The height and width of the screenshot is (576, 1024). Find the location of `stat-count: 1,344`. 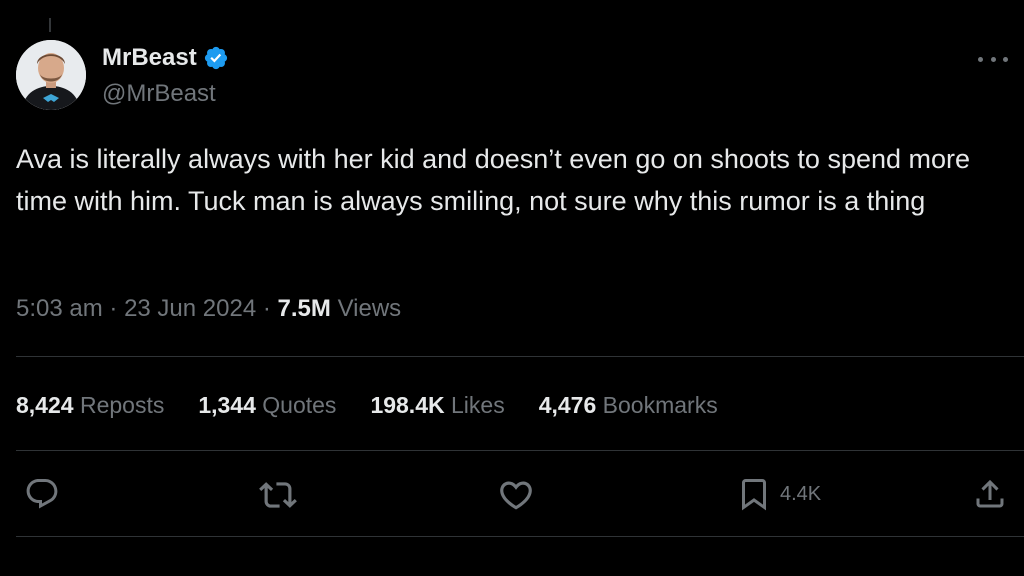

stat-count: 1,344 is located at coordinates (227, 405).